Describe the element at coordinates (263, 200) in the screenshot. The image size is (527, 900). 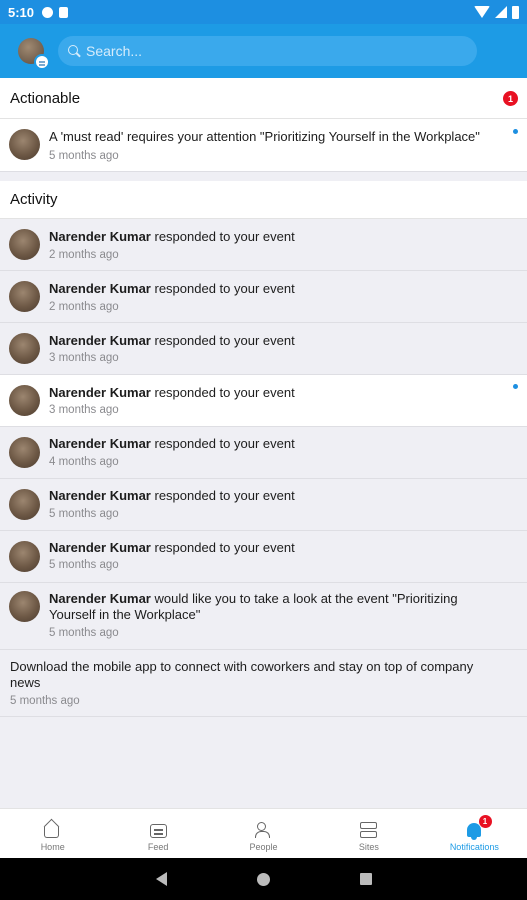
I see `activity-header: Activity` at that location.